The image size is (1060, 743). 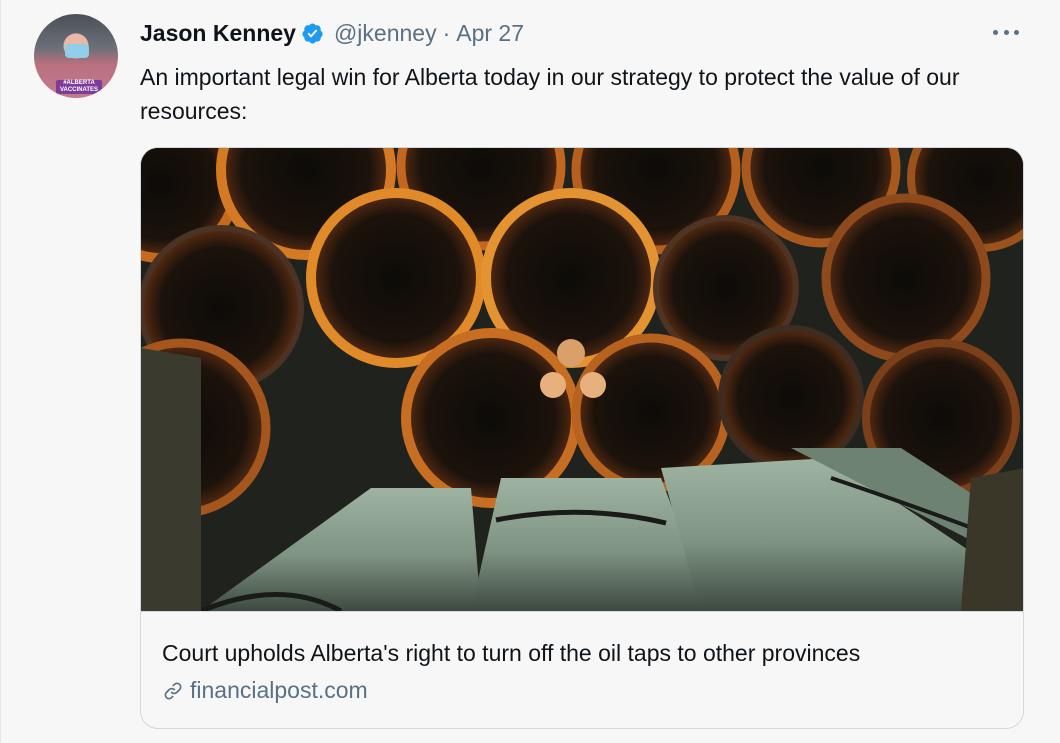 What do you see at coordinates (77, 51) in the screenshot?
I see `face-mask` at bounding box center [77, 51].